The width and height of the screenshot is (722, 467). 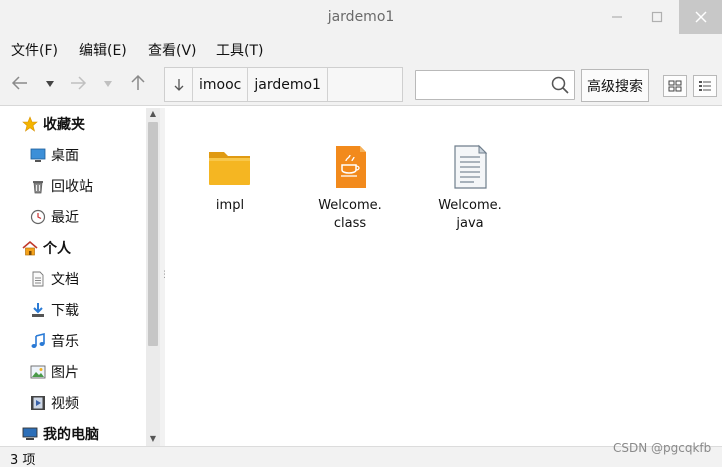 I want to click on video-icon, so click(x=38, y=403).